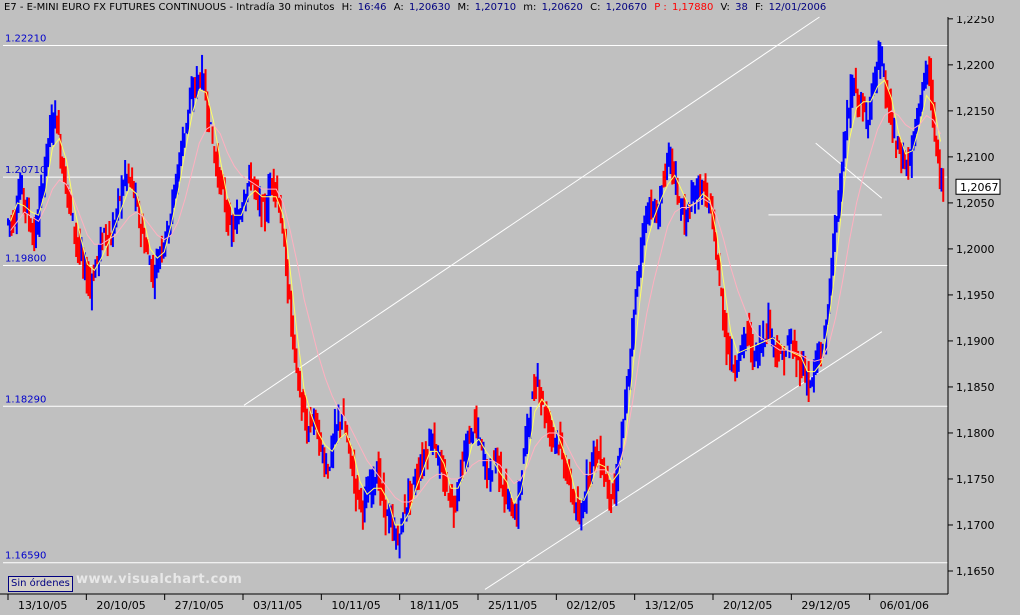 The height and width of the screenshot is (615, 1020). Describe the element at coordinates (159, 579) in the screenshot. I see `watermark: www.visualchart.com` at that location.